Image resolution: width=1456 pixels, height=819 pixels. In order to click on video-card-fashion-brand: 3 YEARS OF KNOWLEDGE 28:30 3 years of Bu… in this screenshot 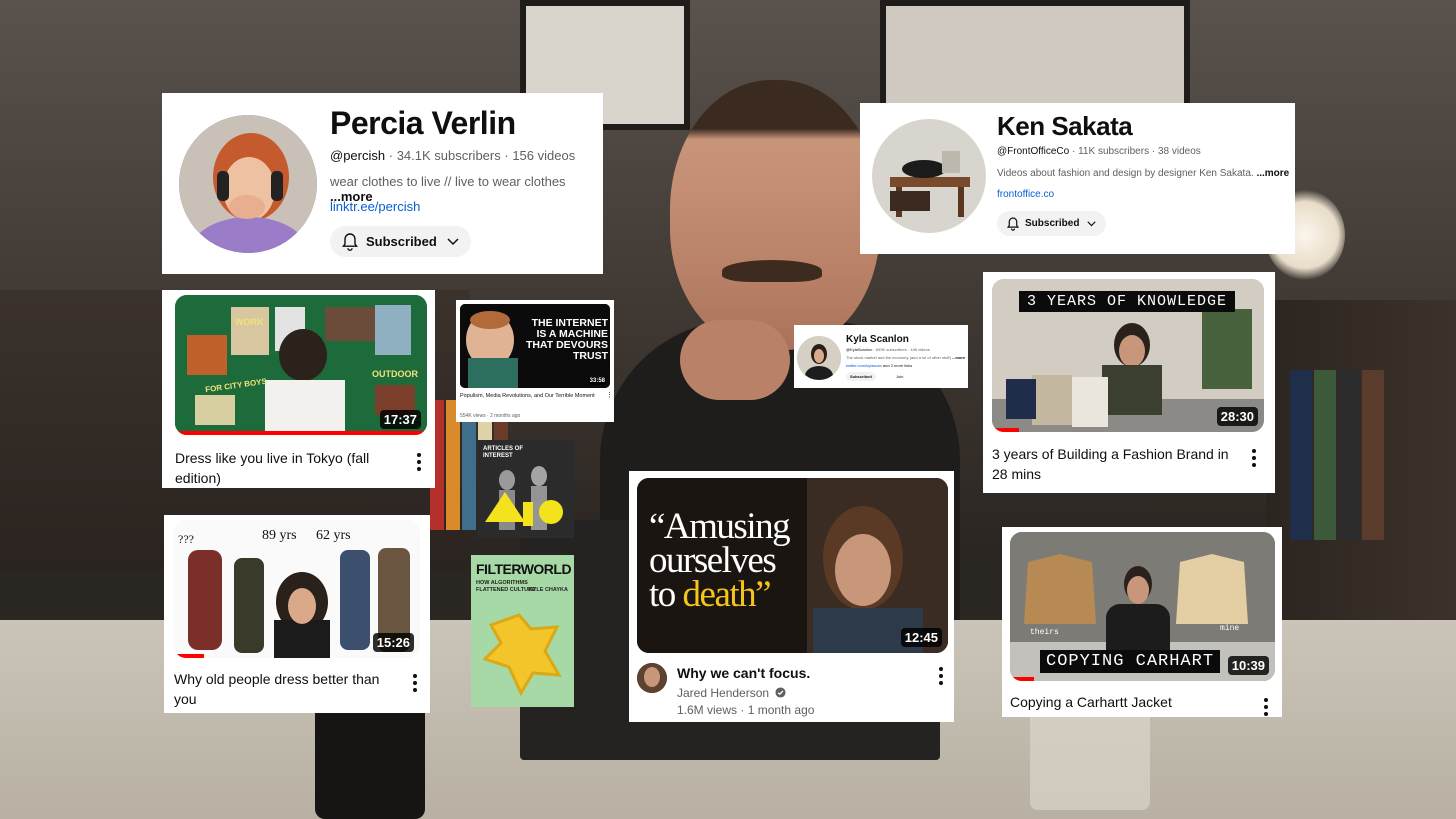, I will do `click(1129, 382)`.